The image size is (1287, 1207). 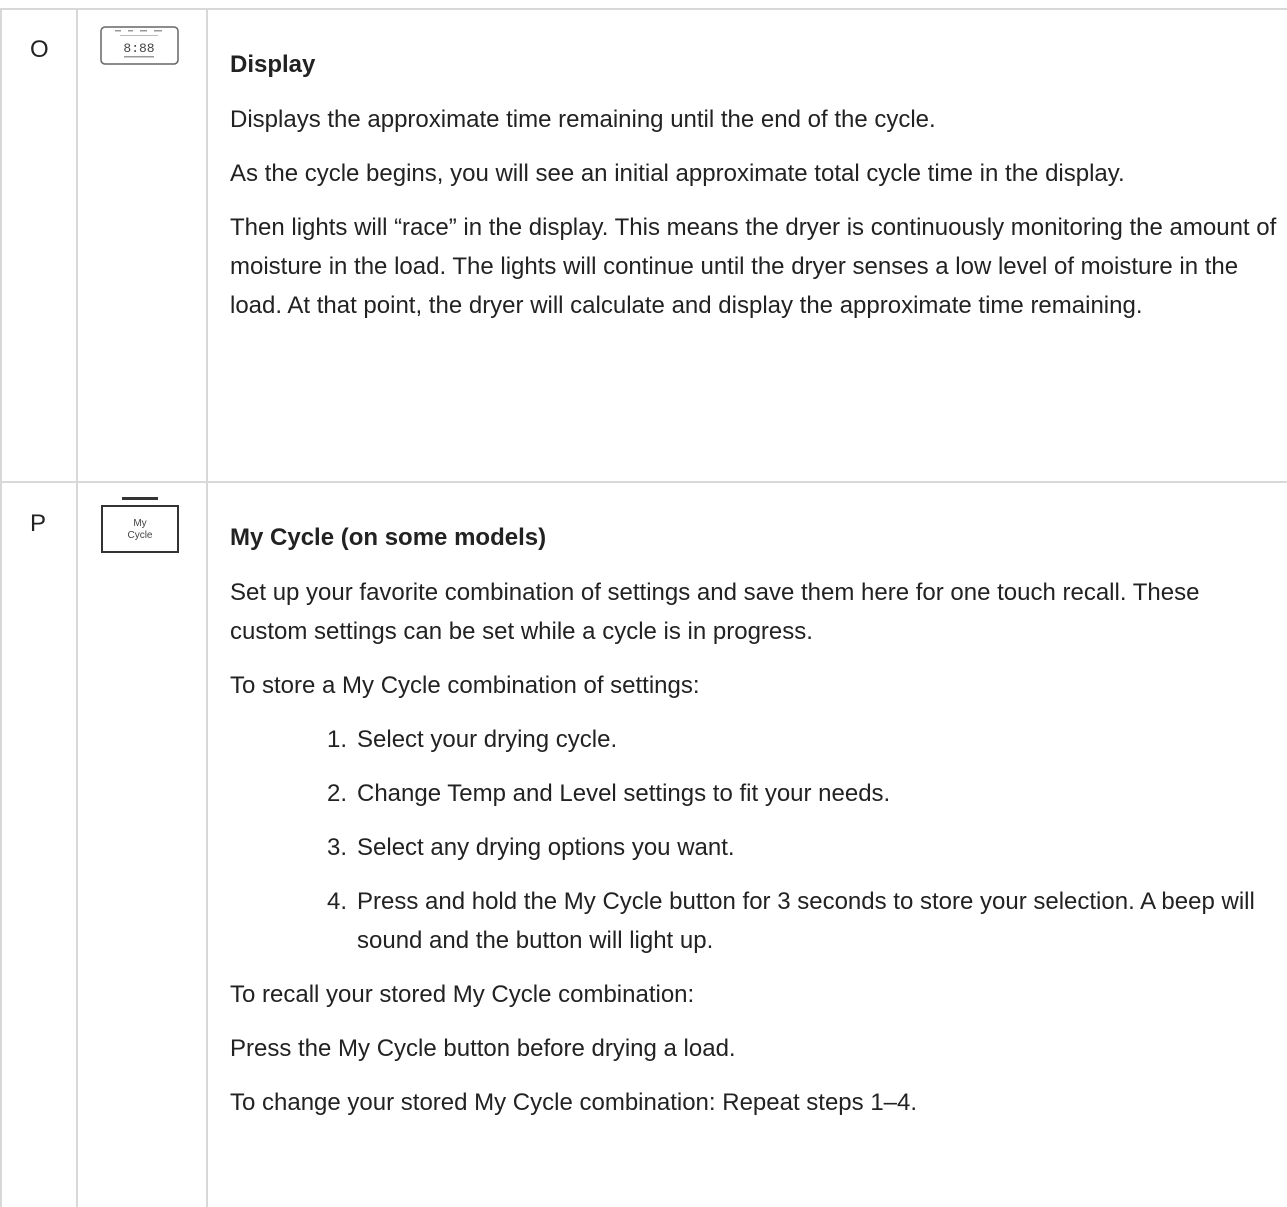 I want to click on my-cycle-button-icon: My Cycle, so click(x=140, y=528).